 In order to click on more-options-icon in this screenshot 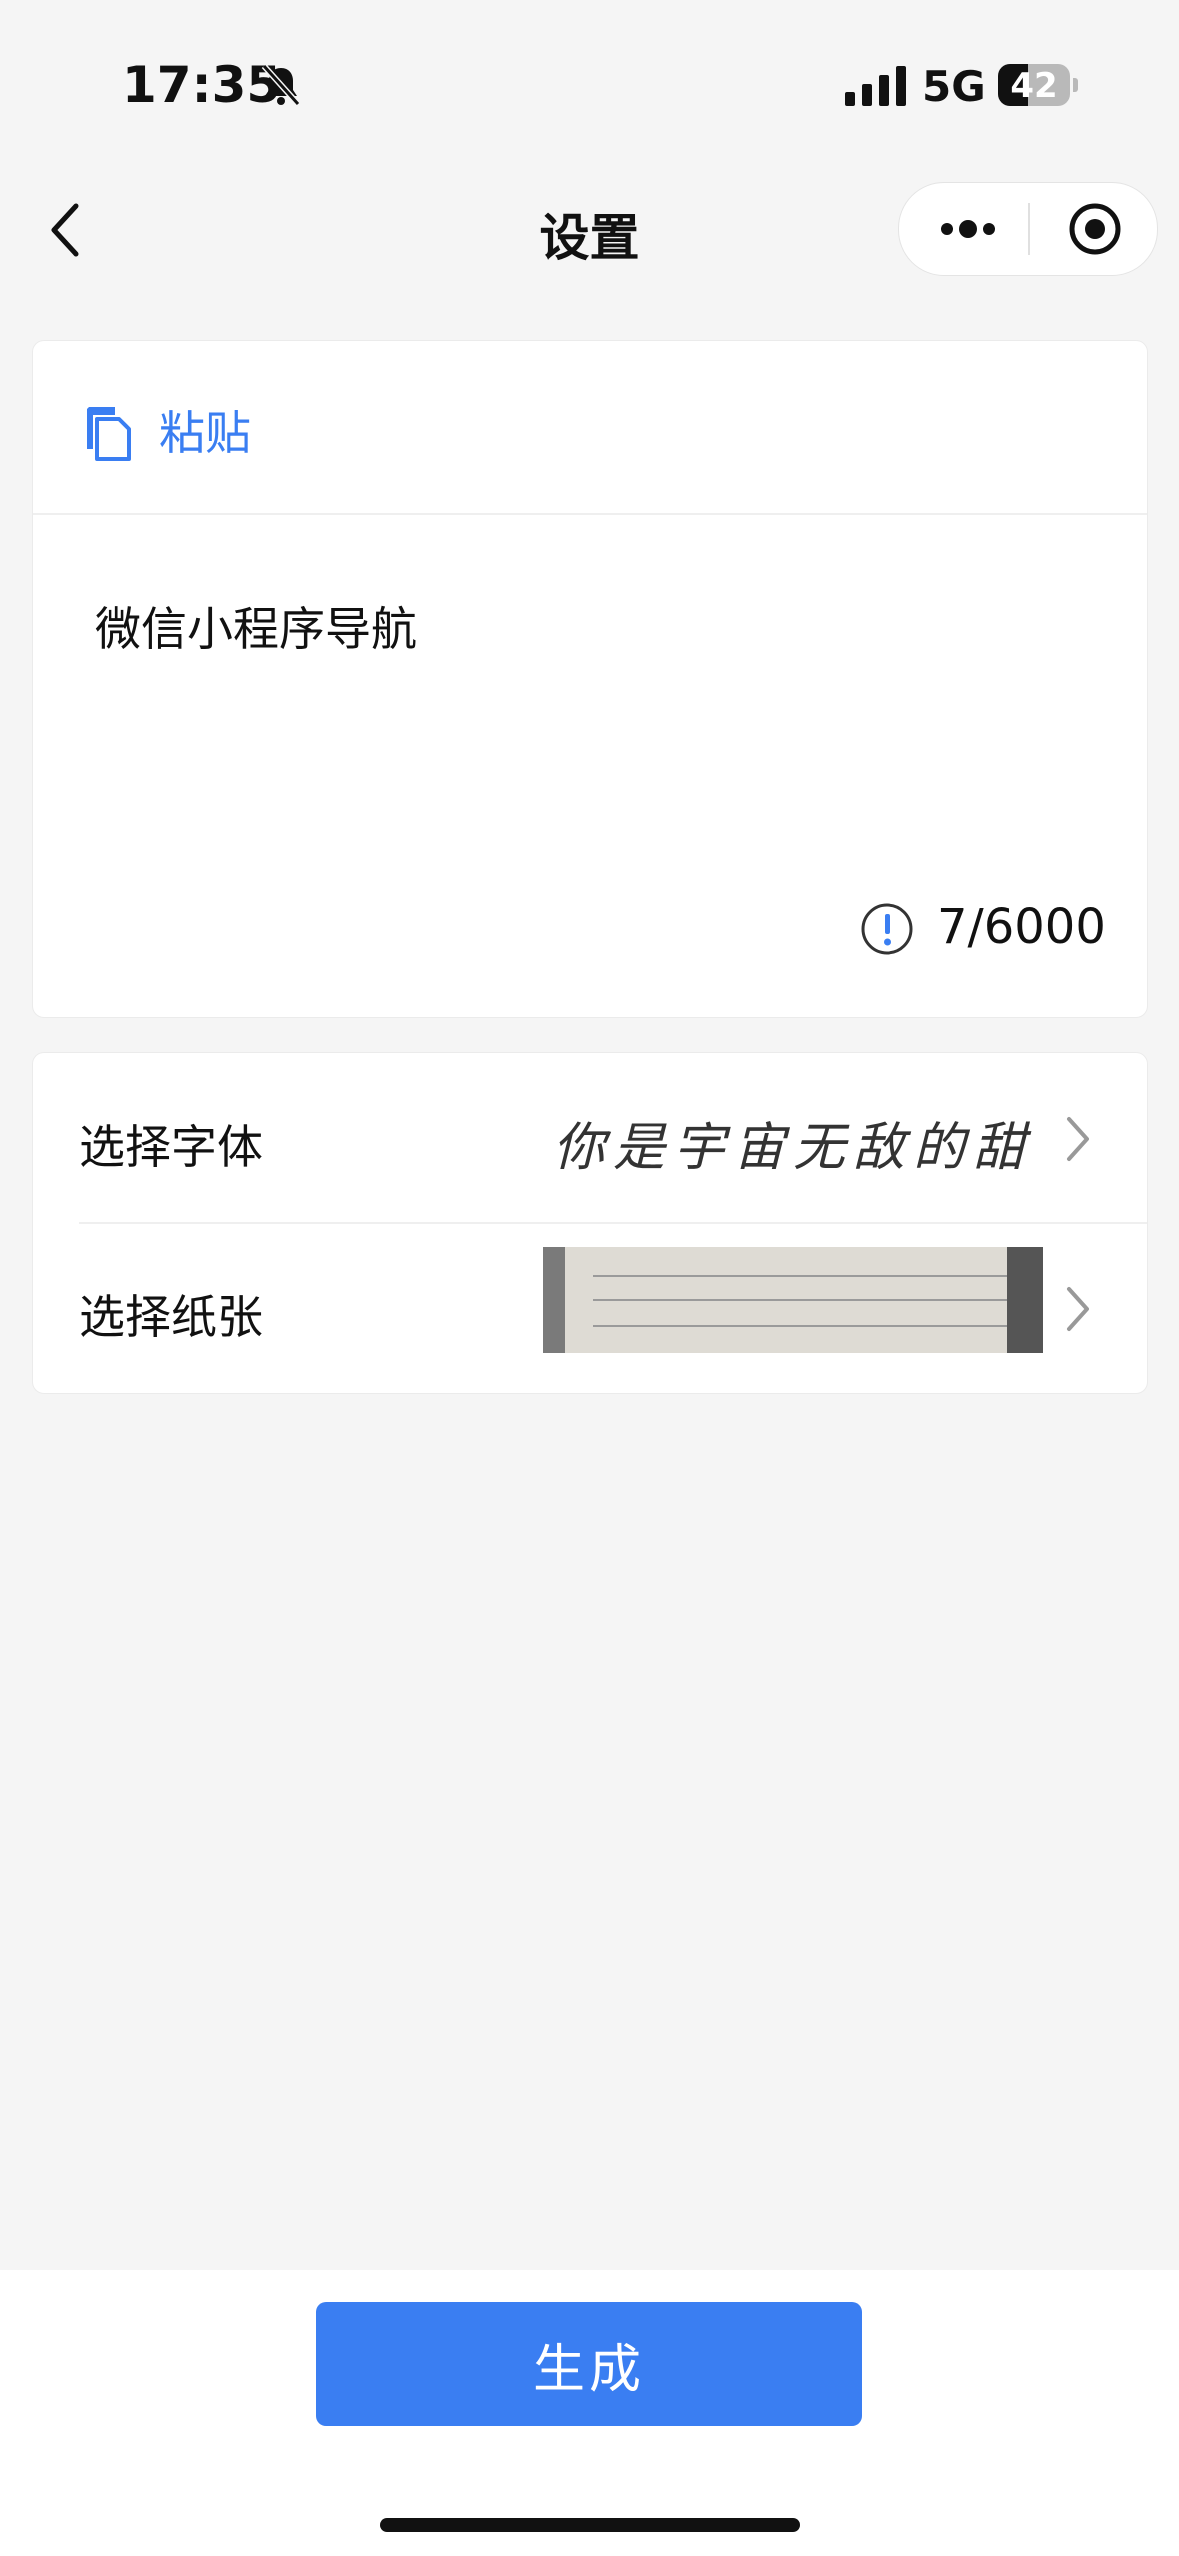, I will do `click(968, 229)`.